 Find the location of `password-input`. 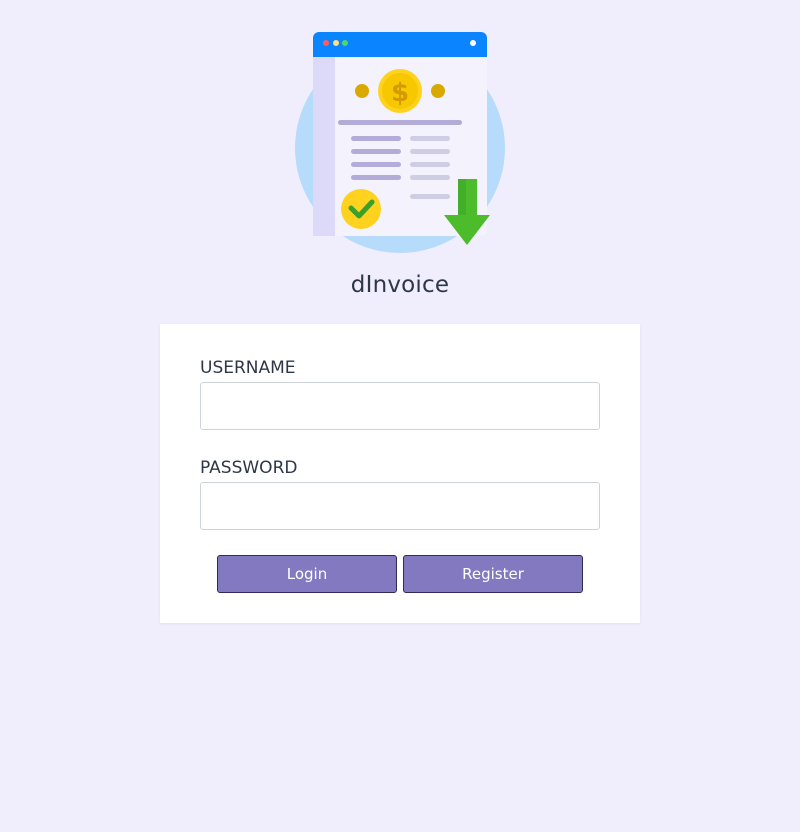

password-input is located at coordinates (400, 506).